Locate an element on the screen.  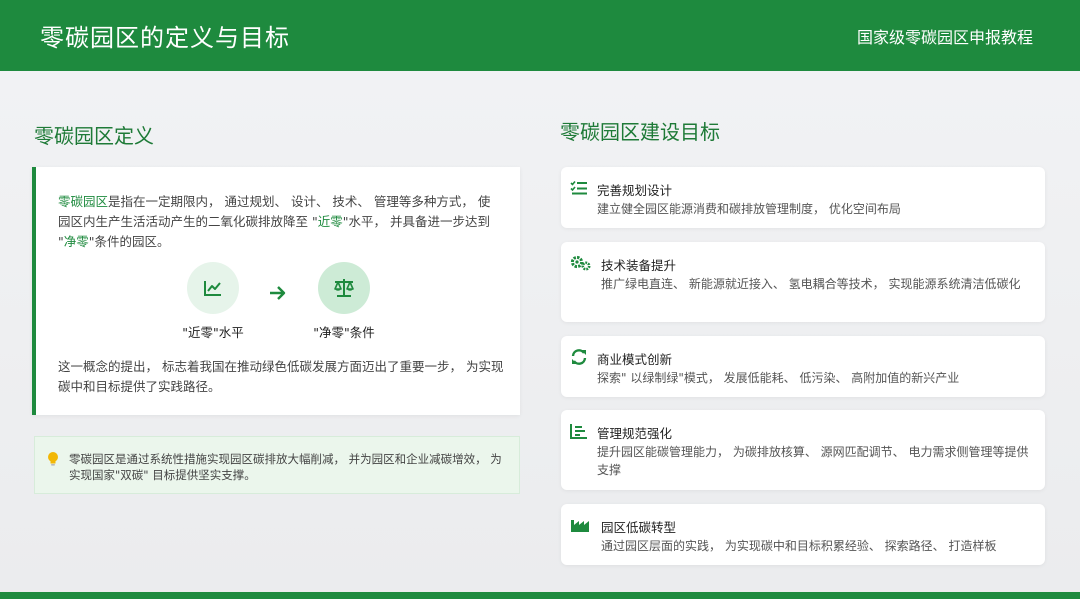
footer-bar is located at coordinates (540, 595).